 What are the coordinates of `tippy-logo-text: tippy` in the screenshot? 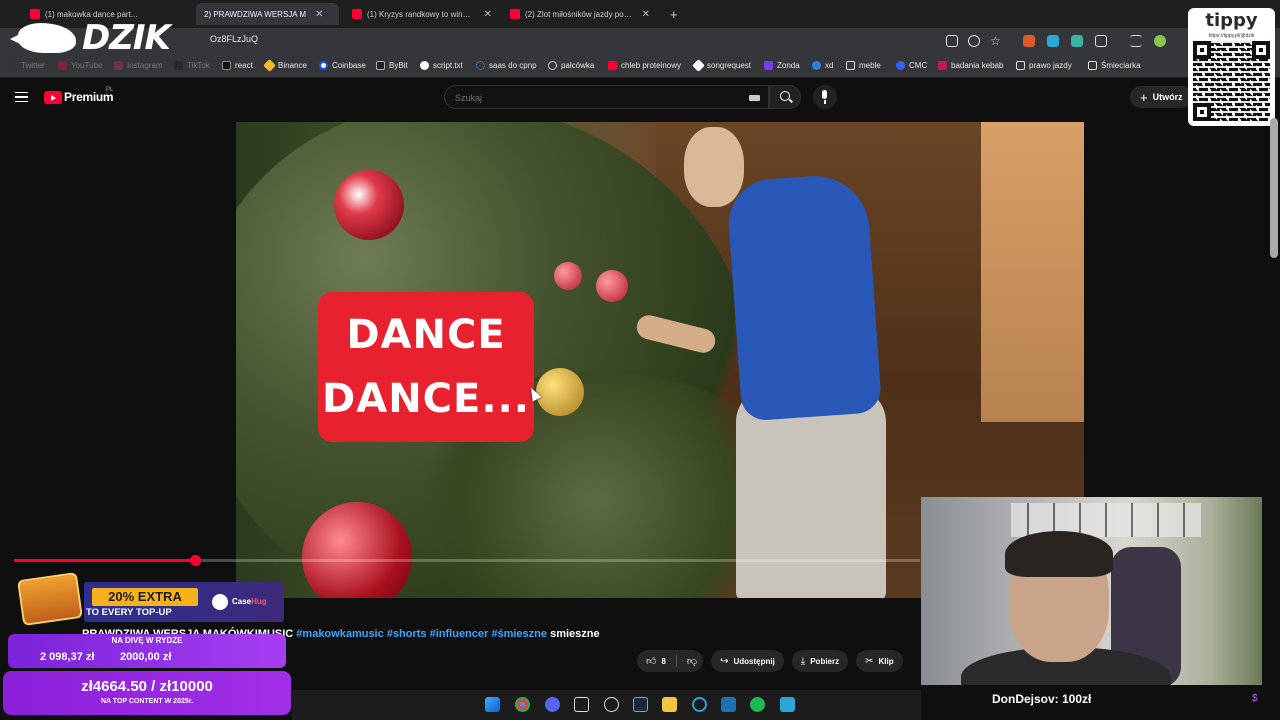 It's located at (1231, 20).